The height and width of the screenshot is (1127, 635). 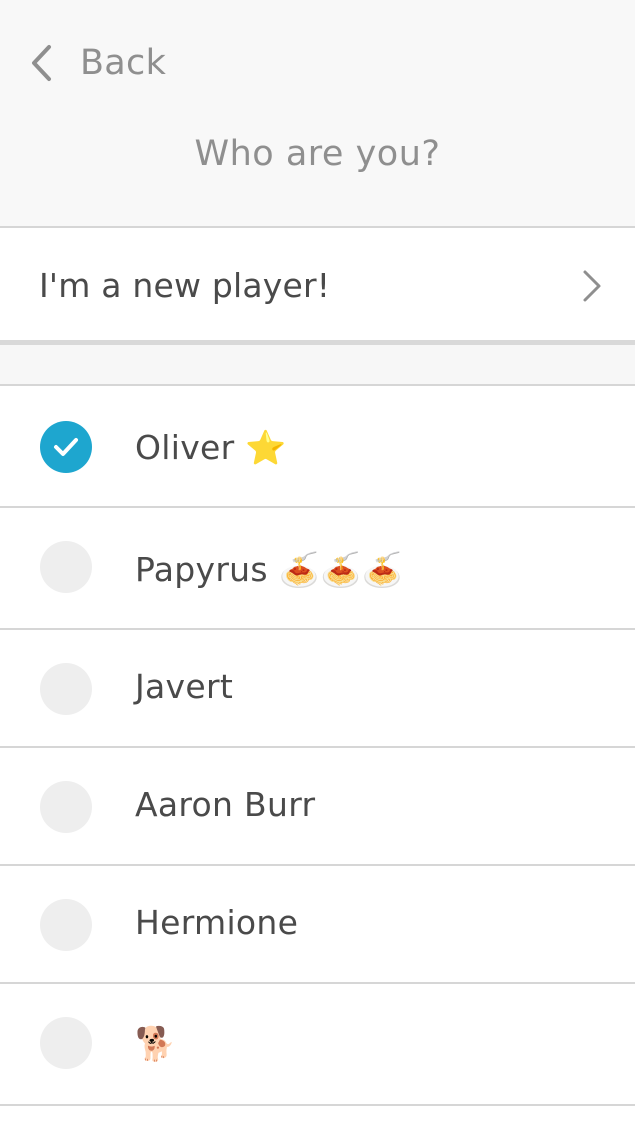 I want to click on checkmark-icon, so click(x=66, y=447).